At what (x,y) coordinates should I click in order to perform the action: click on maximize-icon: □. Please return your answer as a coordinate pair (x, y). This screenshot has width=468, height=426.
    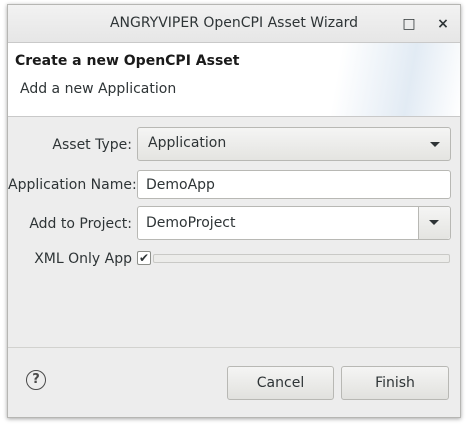
    Looking at the image, I should click on (409, 24).